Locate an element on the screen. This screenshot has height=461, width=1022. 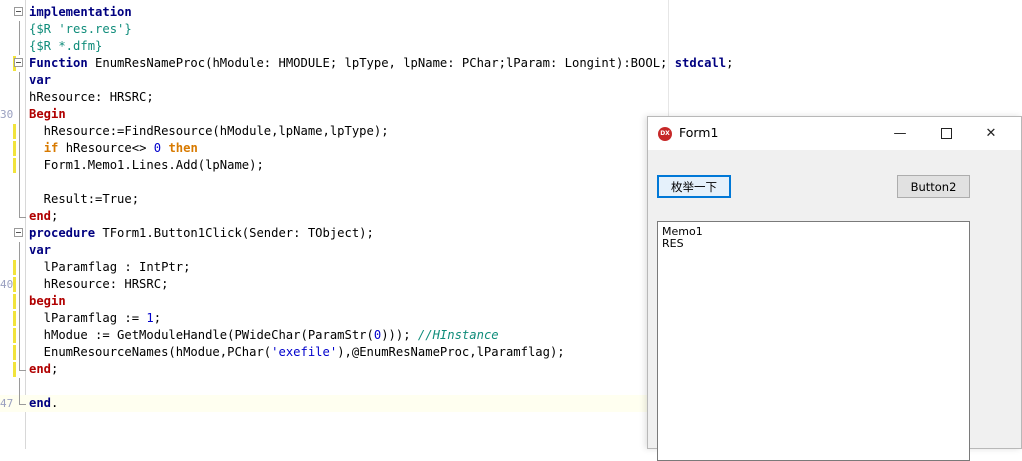
code-text: Begin is located at coordinates (47, 114).